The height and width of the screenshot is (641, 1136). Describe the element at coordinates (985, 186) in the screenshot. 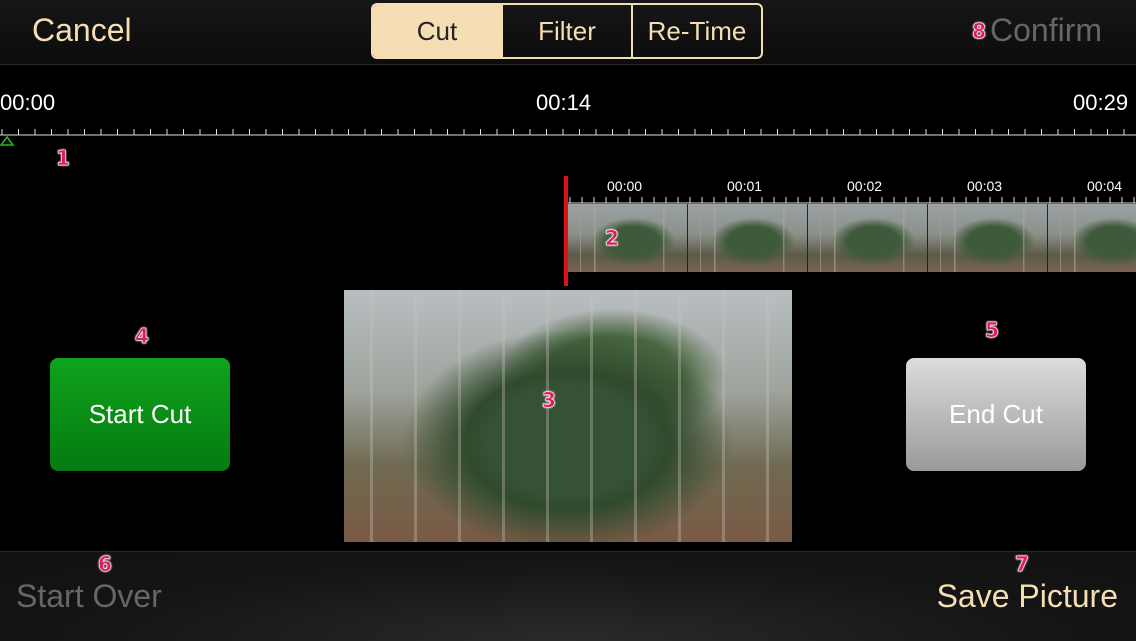

I see `filmstrip-time-label: 00:03` at that location.